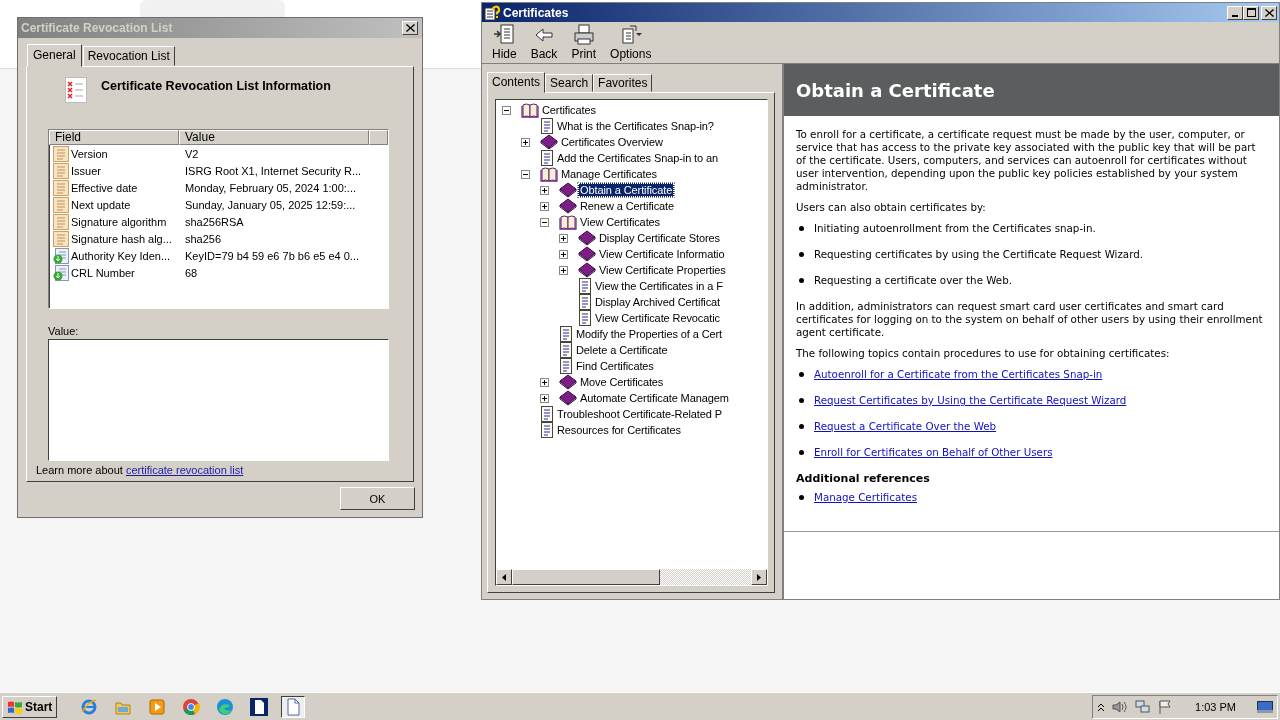 This screenshot has width=1280, height=720. What do you see at coordinates (101, 204) in the screenshot?
I see `field-name: Next update` at bounding box center [101, 204].